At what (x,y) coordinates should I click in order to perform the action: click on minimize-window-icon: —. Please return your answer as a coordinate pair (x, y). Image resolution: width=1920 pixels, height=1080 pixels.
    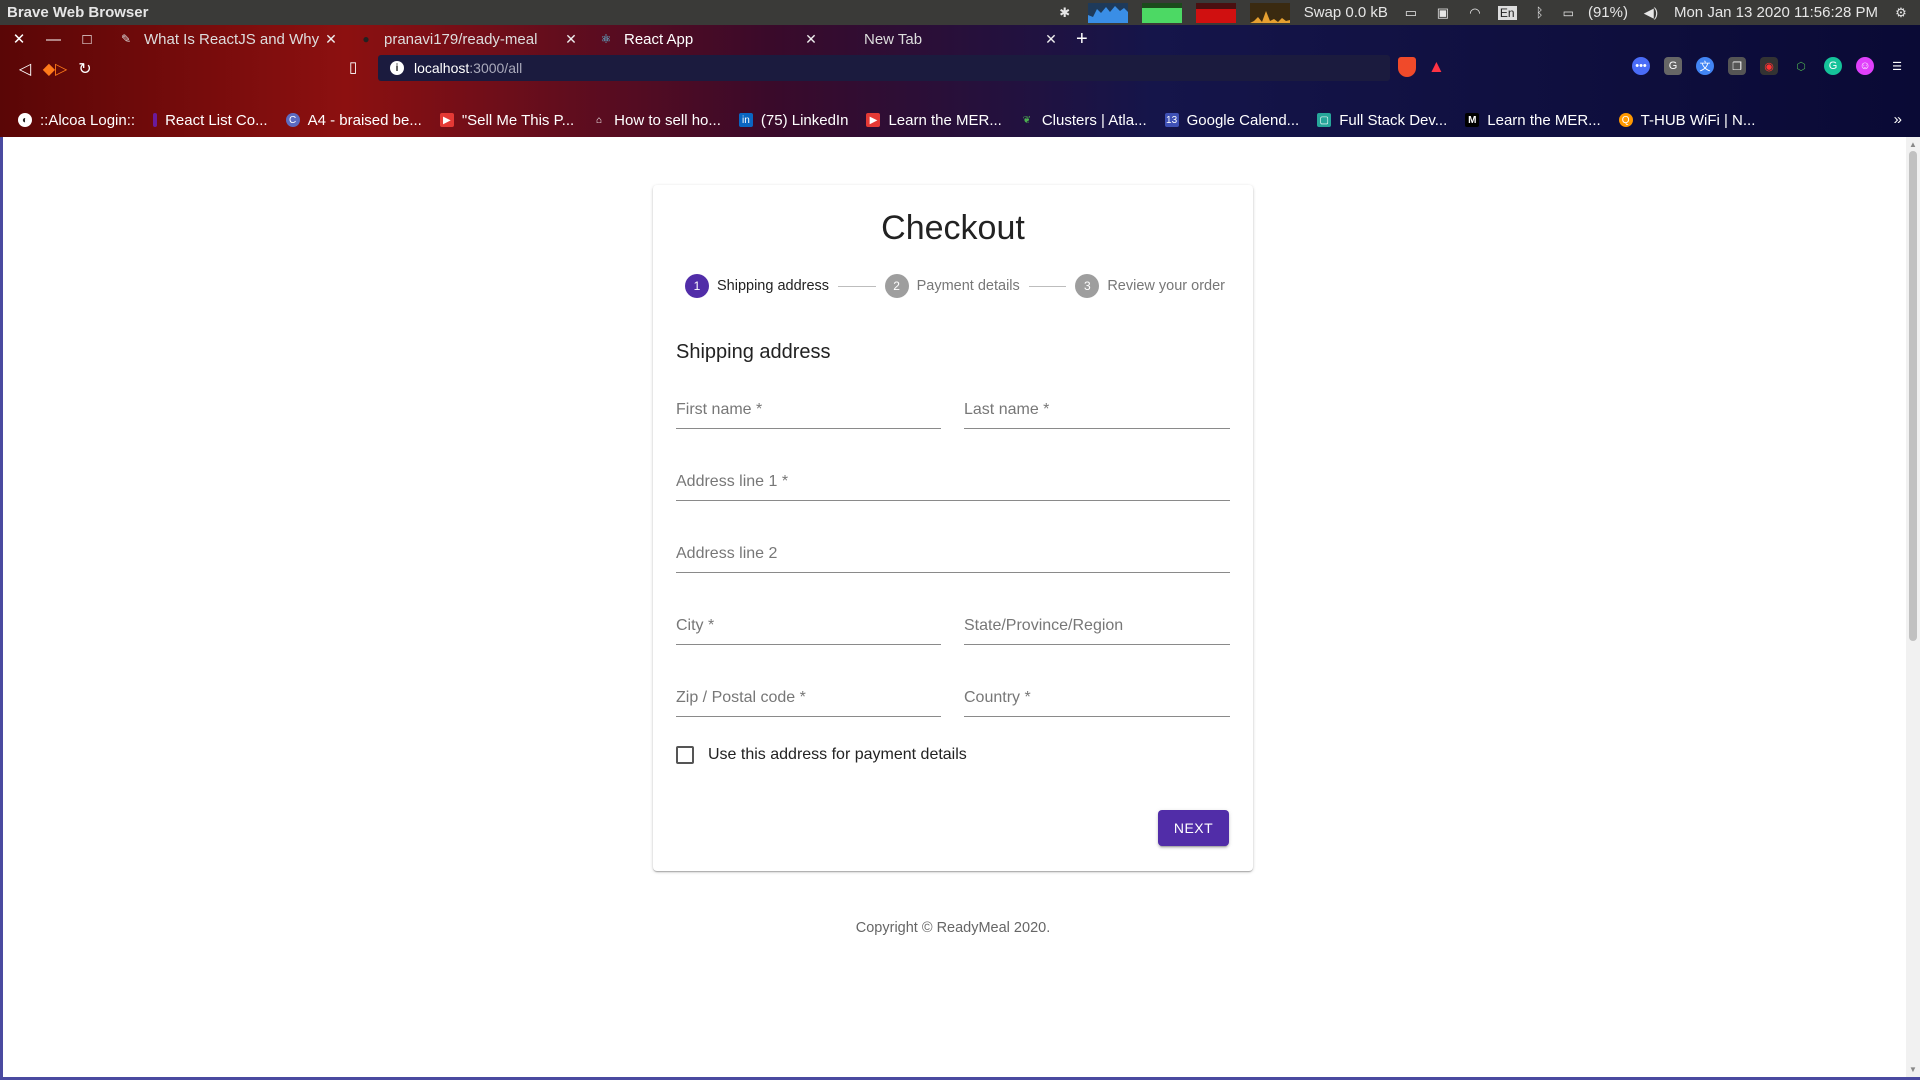
    Looking at the image, I should click on (53, 39).